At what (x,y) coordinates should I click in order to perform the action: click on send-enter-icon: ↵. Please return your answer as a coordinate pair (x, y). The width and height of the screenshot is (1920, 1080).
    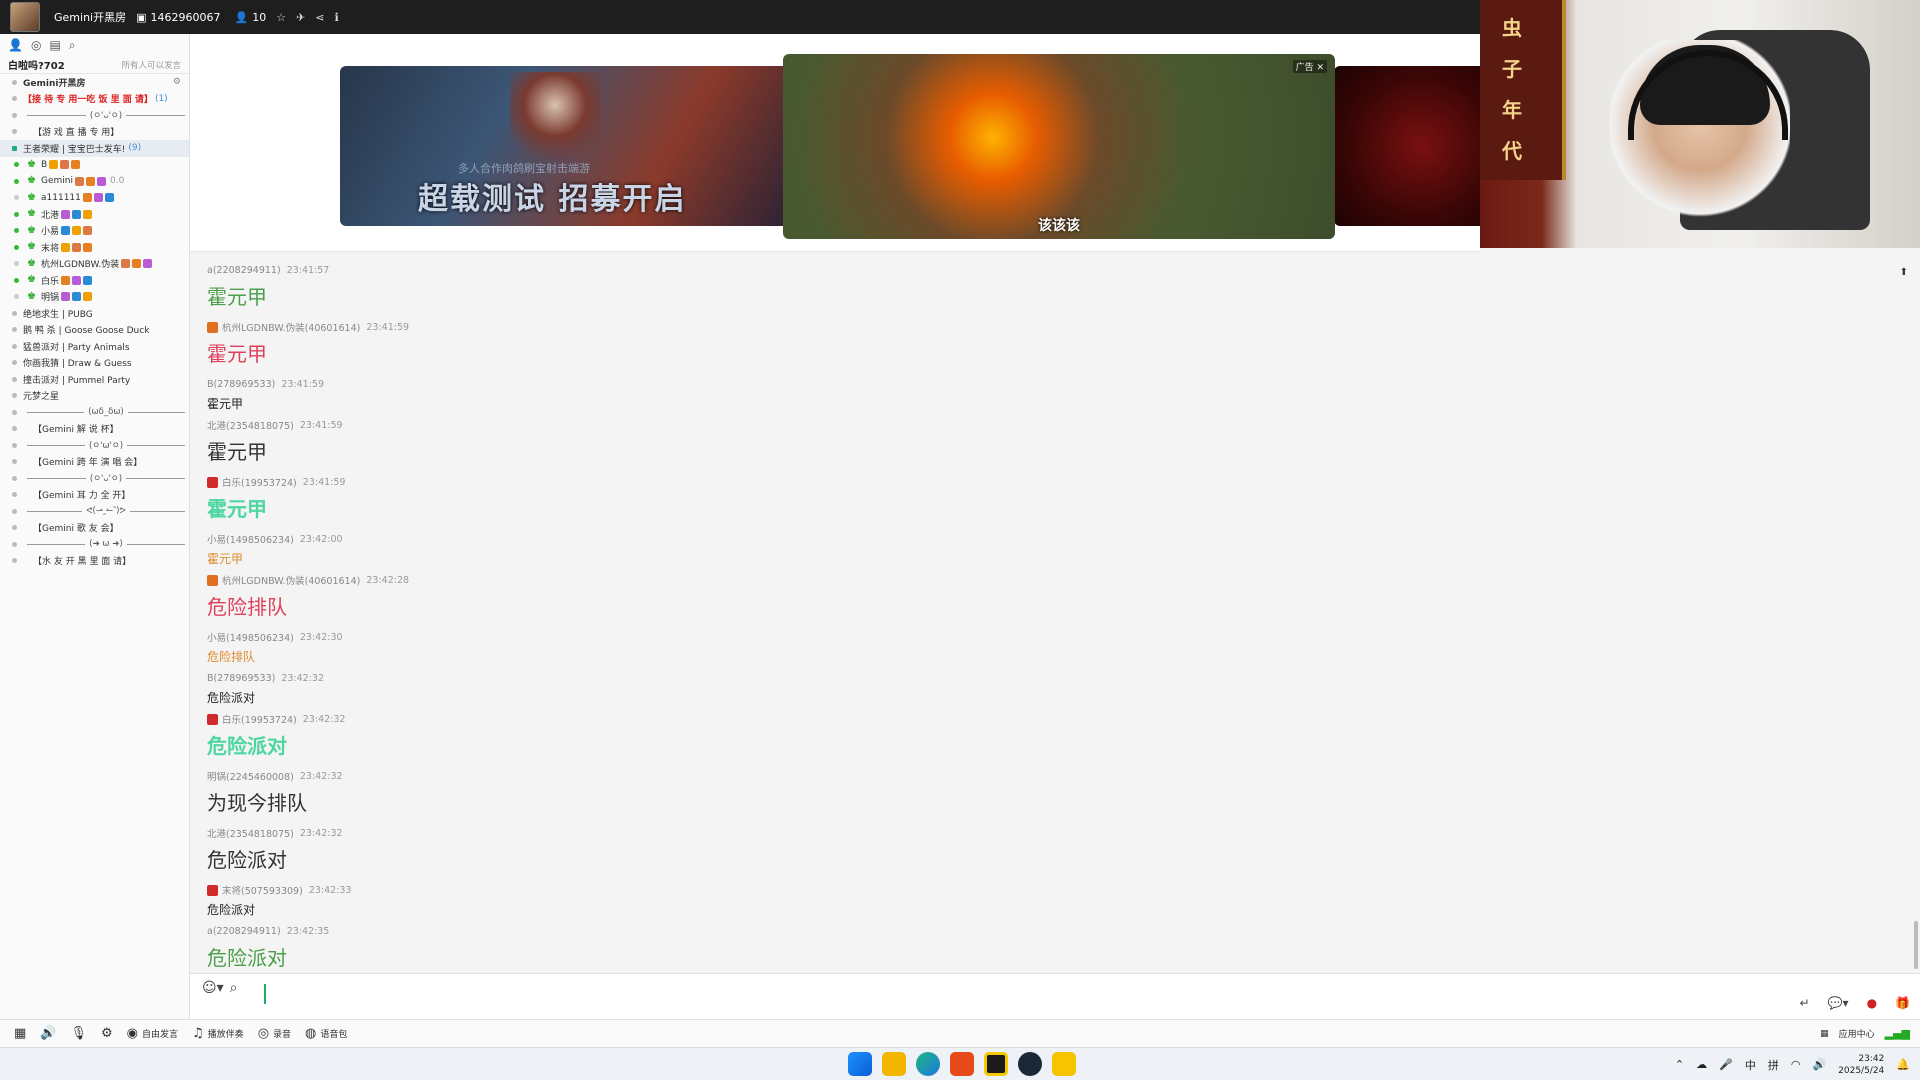
    Looking at the image, I should click on (1805, 1003).